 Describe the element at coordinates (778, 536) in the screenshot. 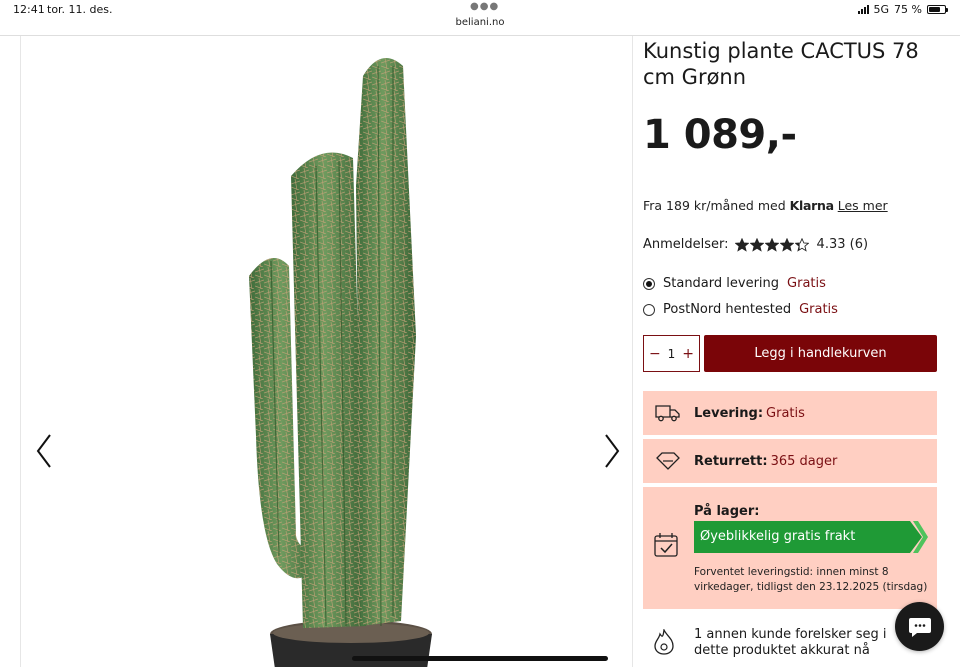

I see `stock-badge-text: Øyeblikkelig gratis frakt` at that location.